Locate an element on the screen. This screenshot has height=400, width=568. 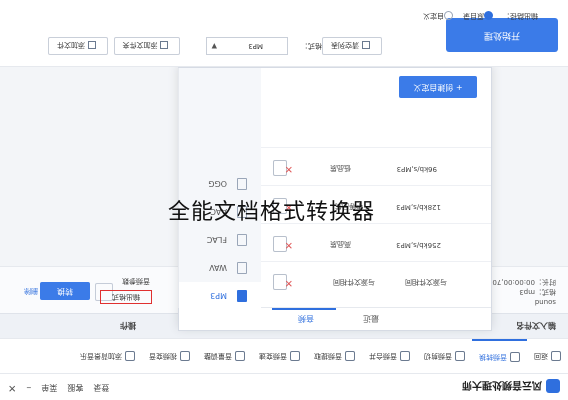
file-info: sound 格式：mp3 时长：00:00:00,70 is located at coordinates (524, 292).